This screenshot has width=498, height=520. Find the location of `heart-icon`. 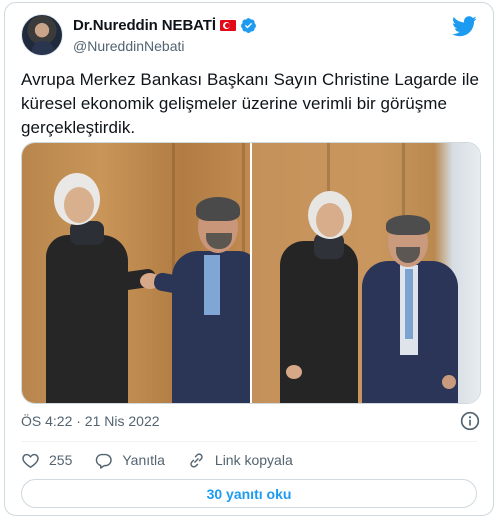

heart-icon is located at coordinates (30, 460).